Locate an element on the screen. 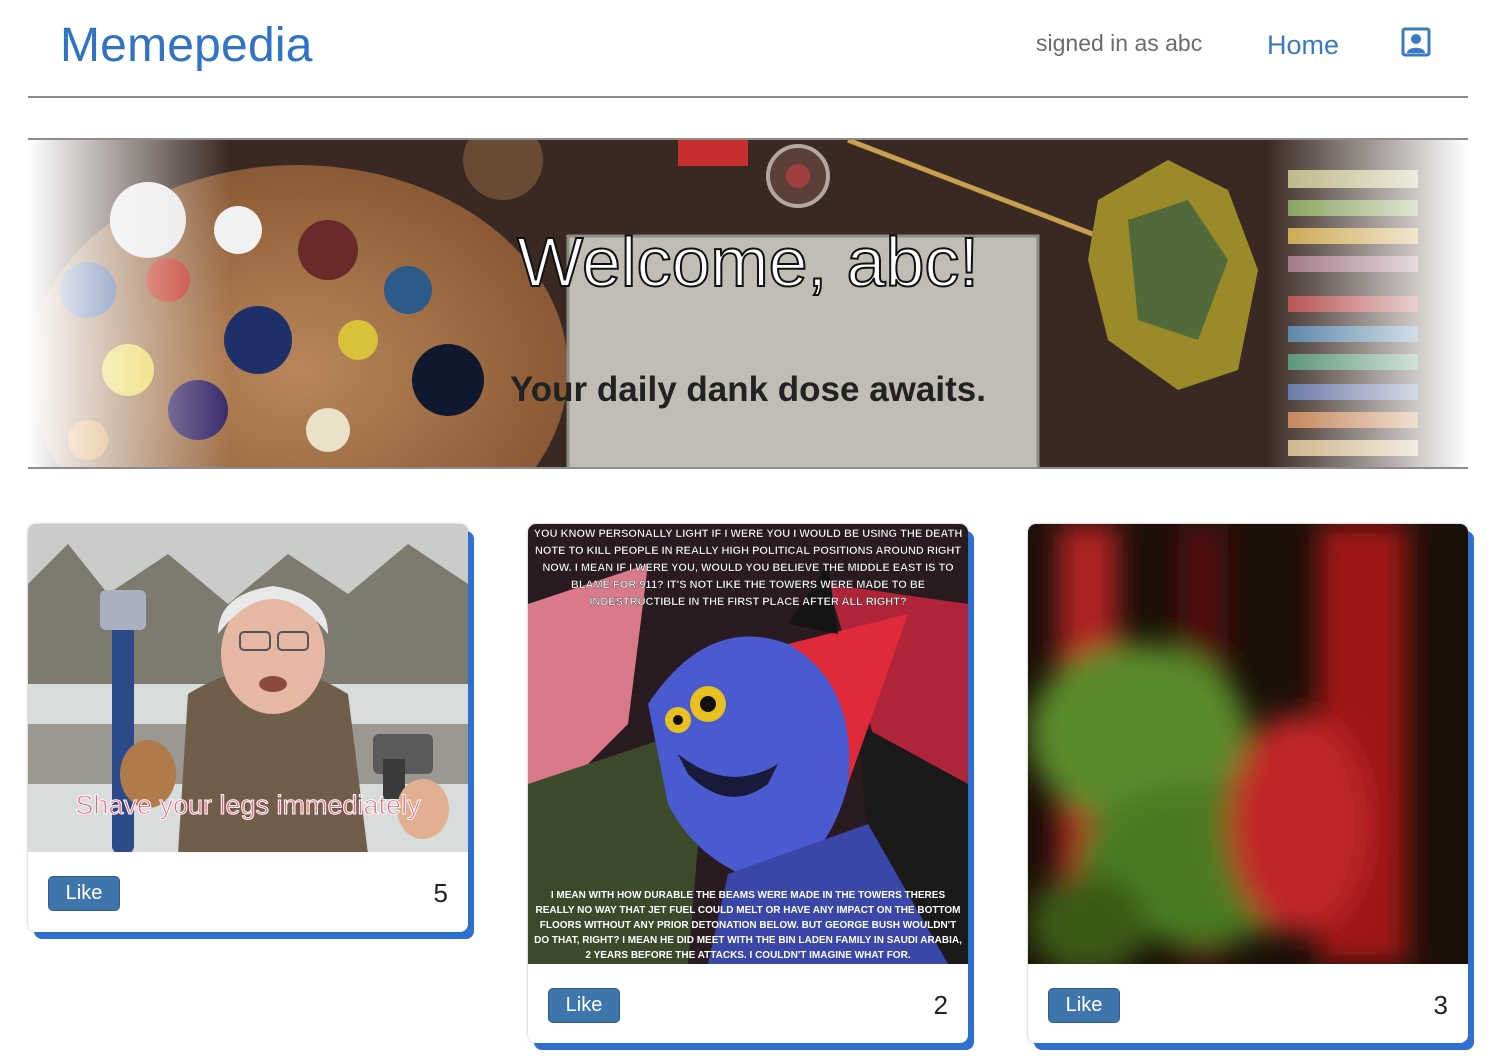 The height and width of the screenshot is (1056, 1506). like-count: 5 is located at coordinates (440, 893).